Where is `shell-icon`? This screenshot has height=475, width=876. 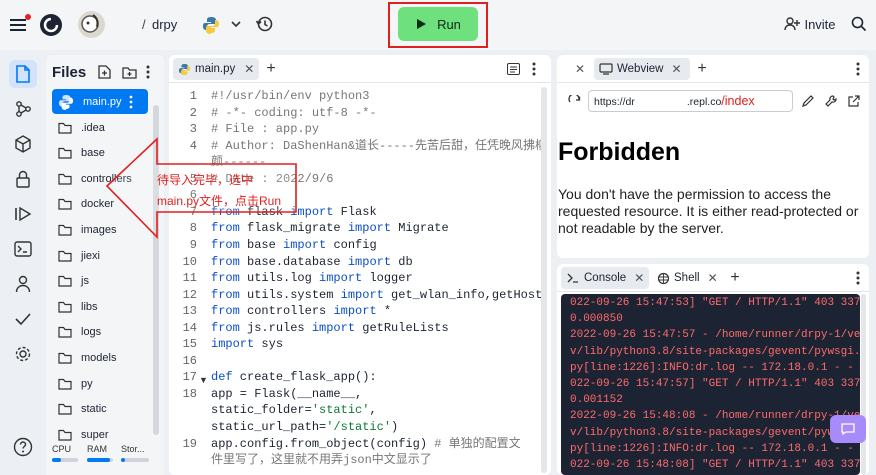
shell-icon is located at coordinates (23, 249).